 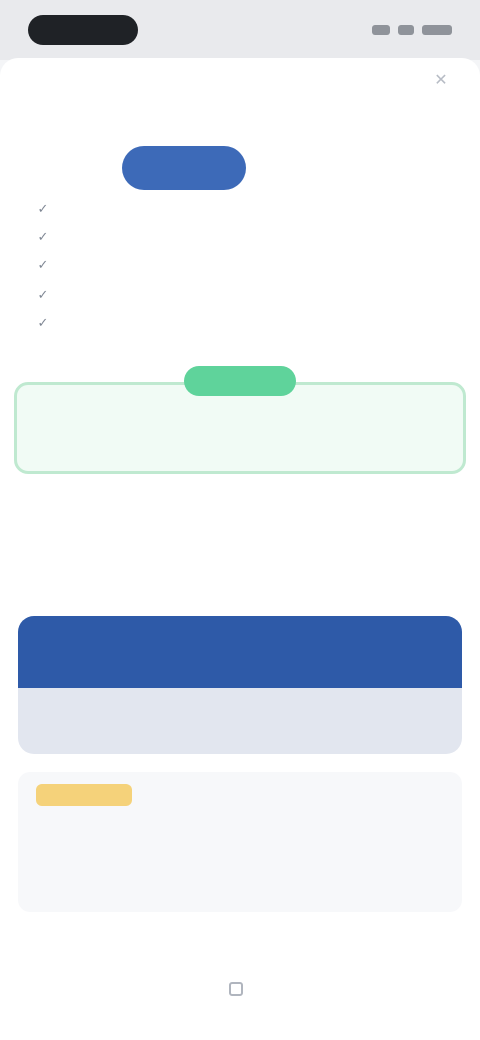 I want to click on feature-list: ✓ ✓ ✓ ✓ ✓, so click(x=244, y=271).